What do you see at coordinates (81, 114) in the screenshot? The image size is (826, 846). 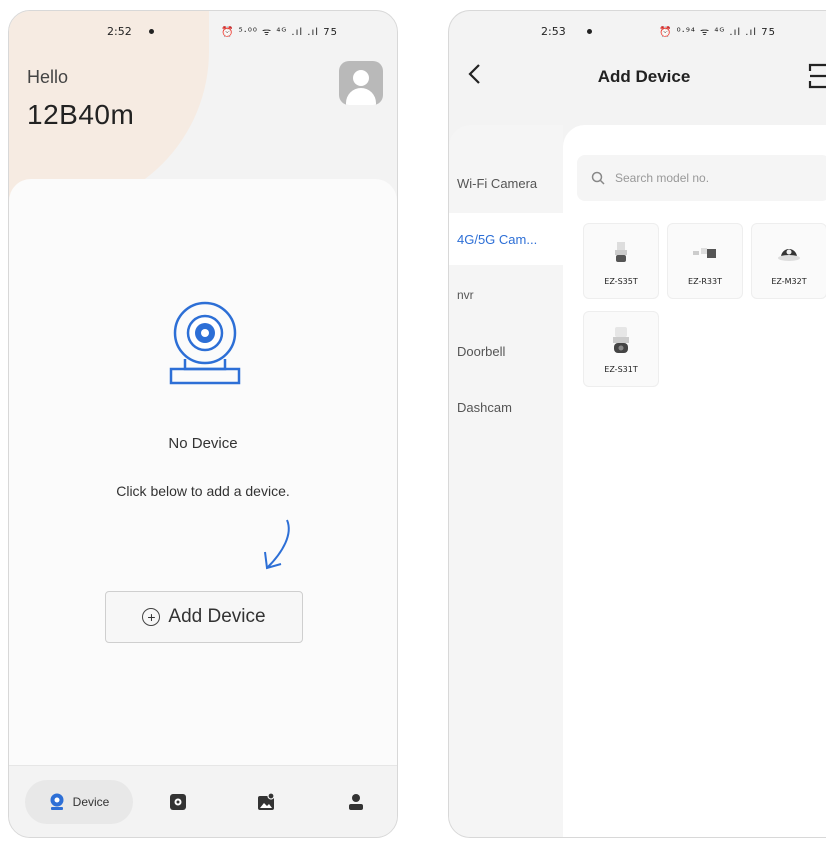 I see `username: 12B40m` at bounding box center [81, 114].